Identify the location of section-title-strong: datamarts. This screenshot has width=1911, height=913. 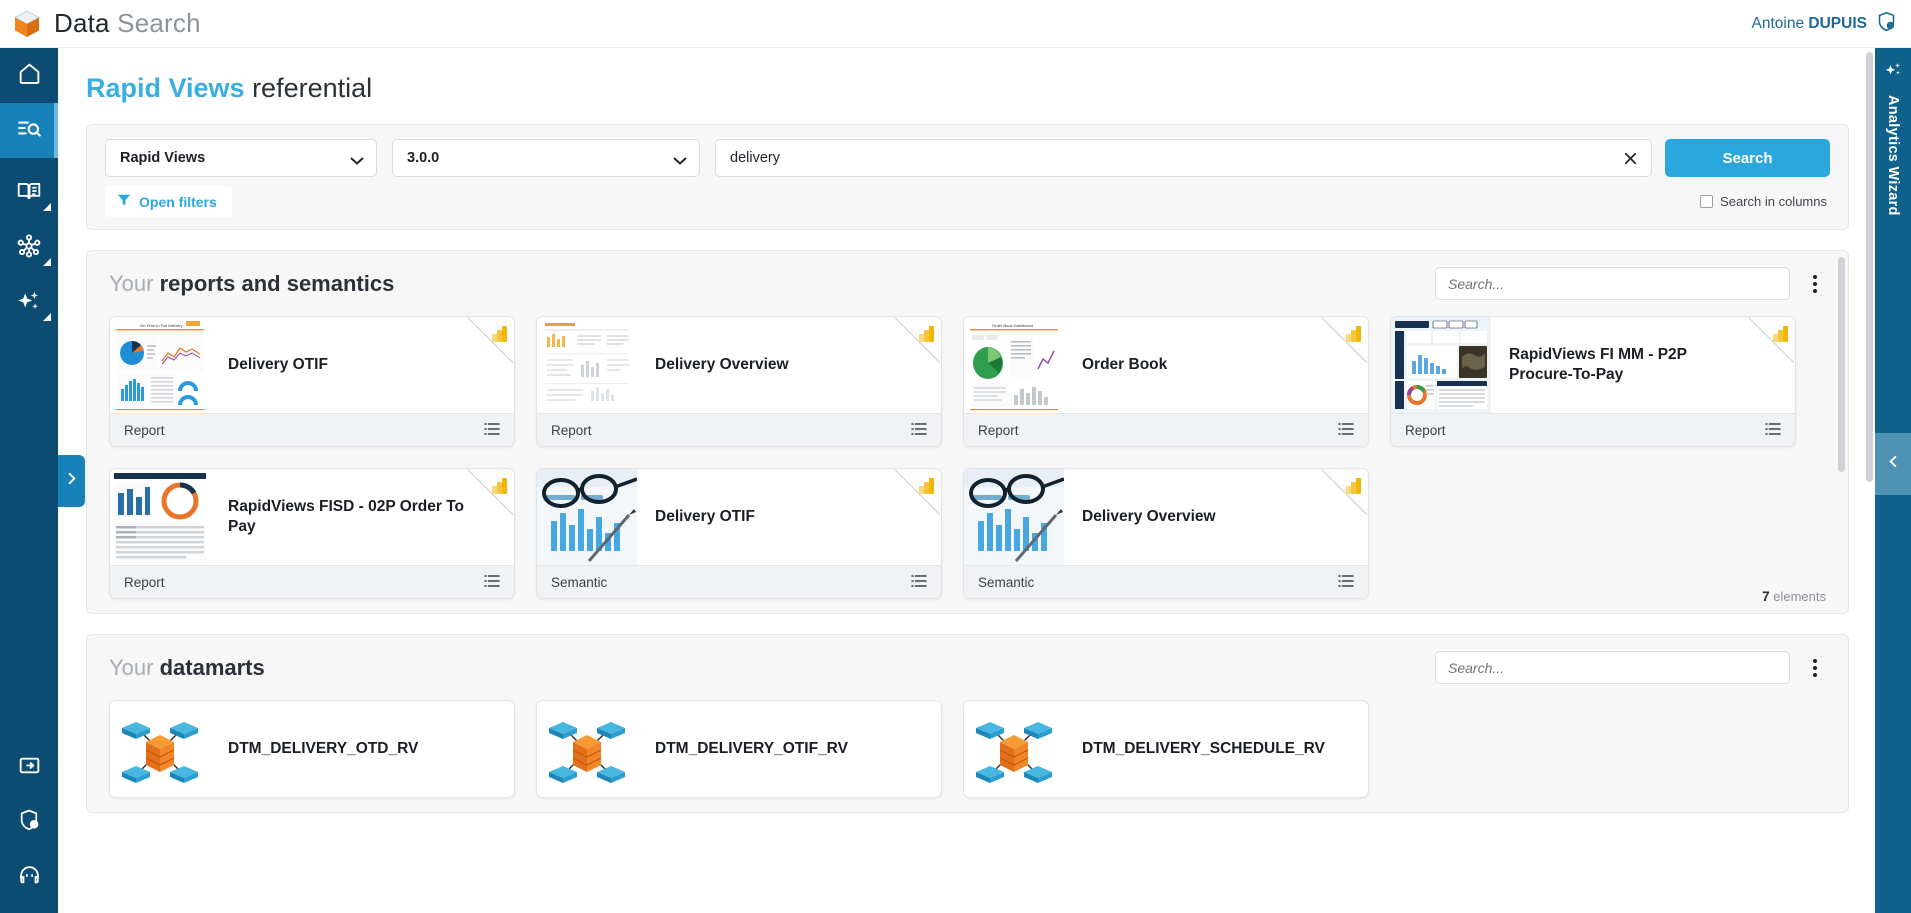
(212, 667).